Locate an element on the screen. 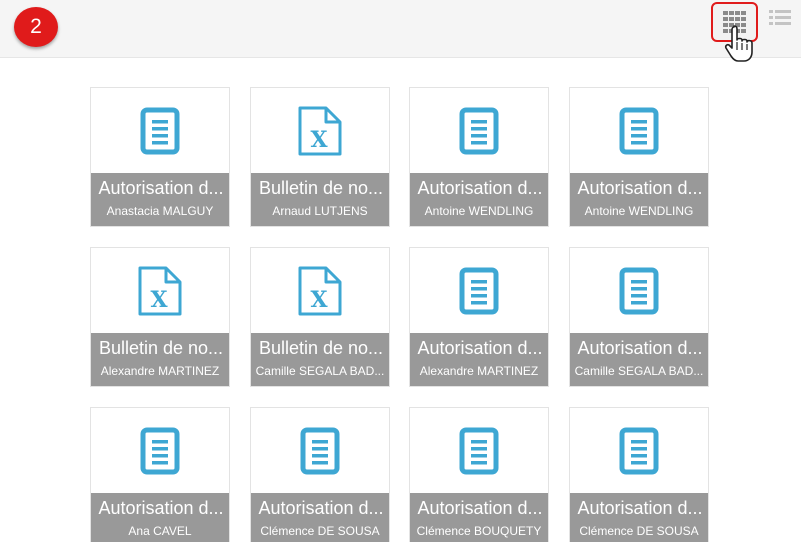 The width and height of the screenshot is (801, 542). document-tile: Autorisation d... Ana CAVEL is located at coordinates (160, 474).